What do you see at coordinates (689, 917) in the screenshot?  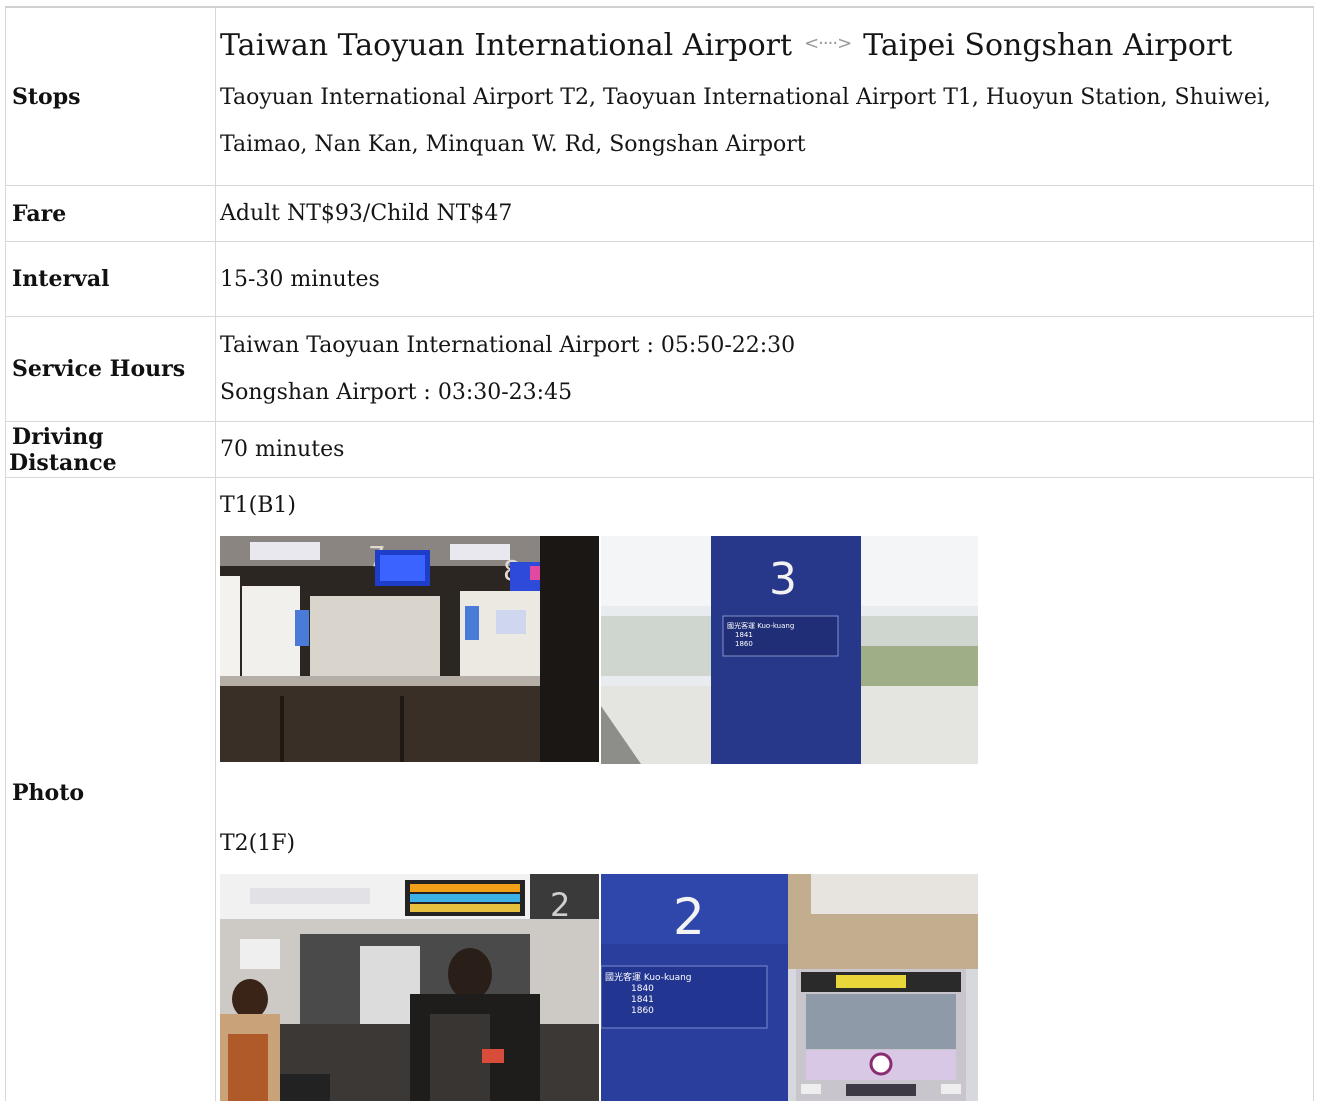 I see `t2-sign-number: 2` at bounding box center [689, 917].